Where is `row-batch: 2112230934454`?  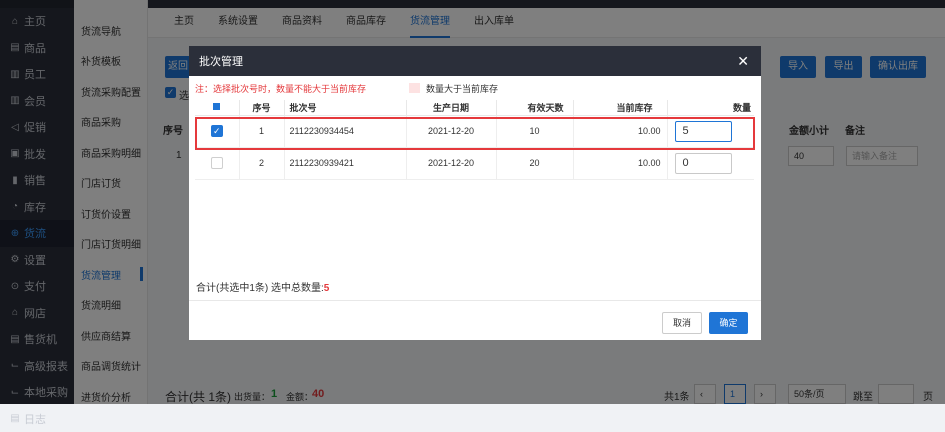 row-batch: 2112230934454 is located at coordinates (345, 131).